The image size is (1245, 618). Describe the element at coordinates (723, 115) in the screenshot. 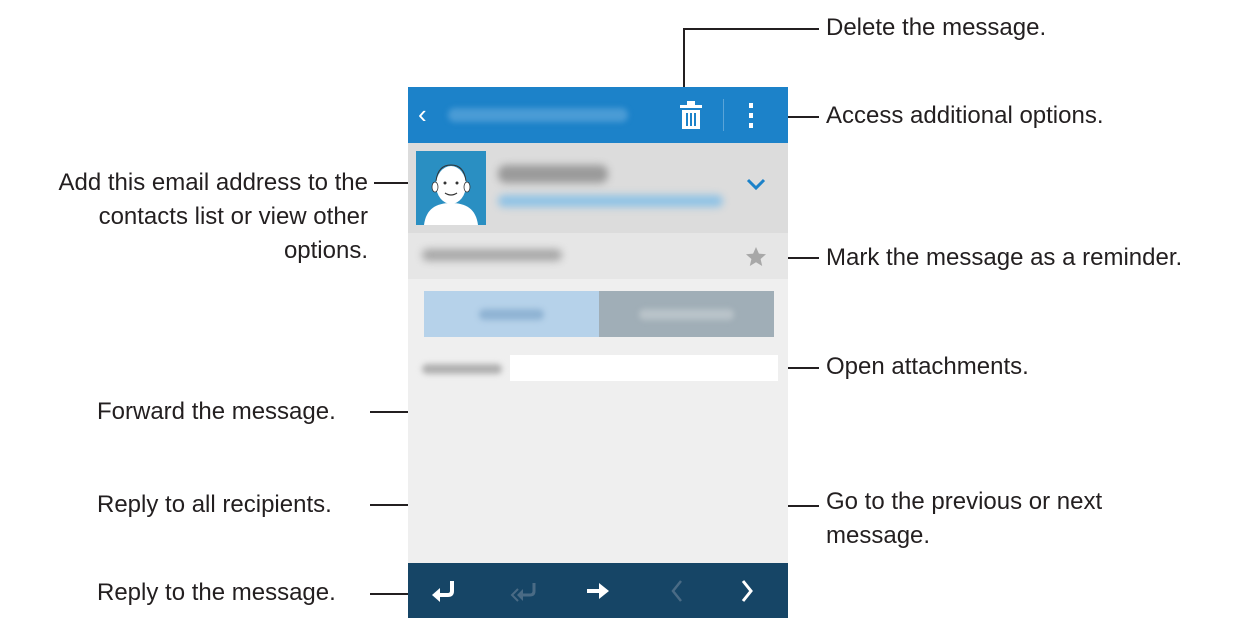

I see `action-divider` at that location.